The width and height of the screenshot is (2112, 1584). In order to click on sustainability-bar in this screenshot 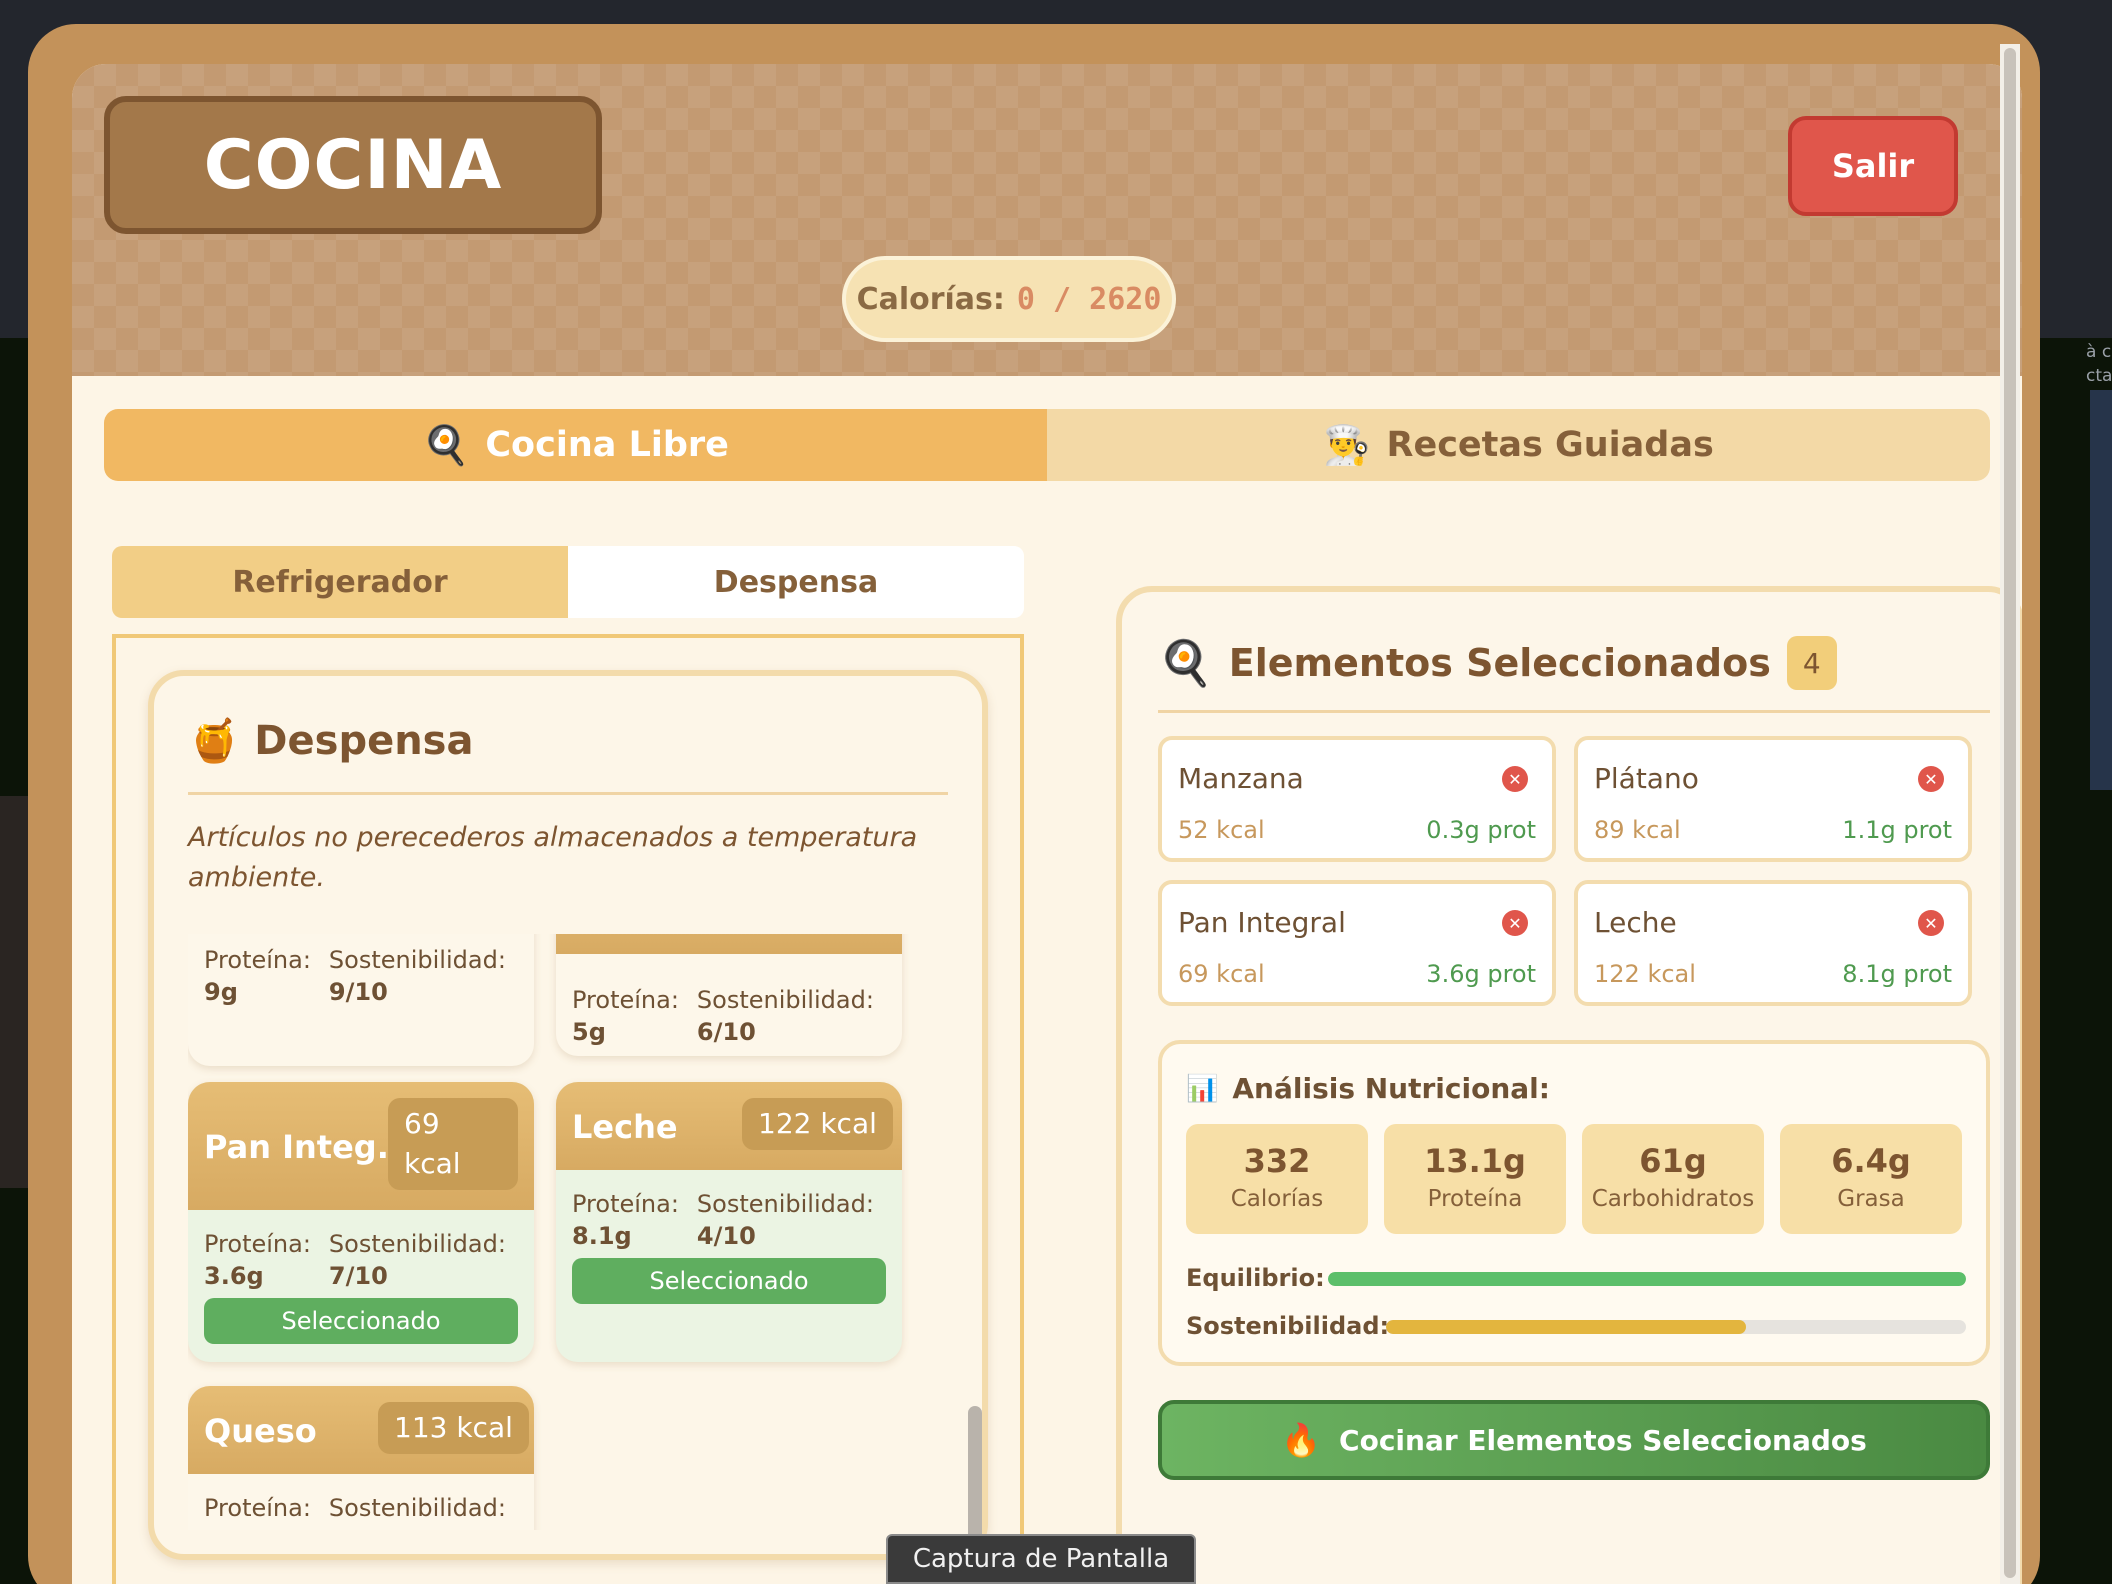, I will do `click(1676, 1327)`.